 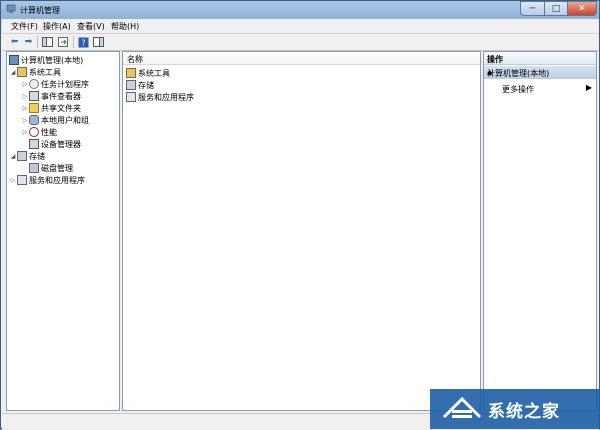 What do you see at coordinates (65, 120) in the screenshot?
I see `tree-item-label: 本地用户和组` at bounding box center [65, 120].